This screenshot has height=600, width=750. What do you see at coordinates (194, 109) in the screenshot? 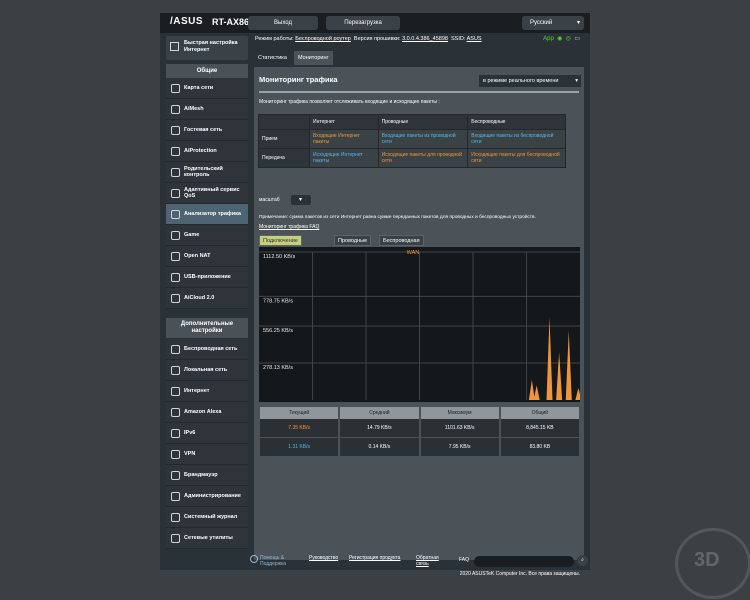
I see `sidebar-item-label: AiMesh` at bounding box center [194, 109].